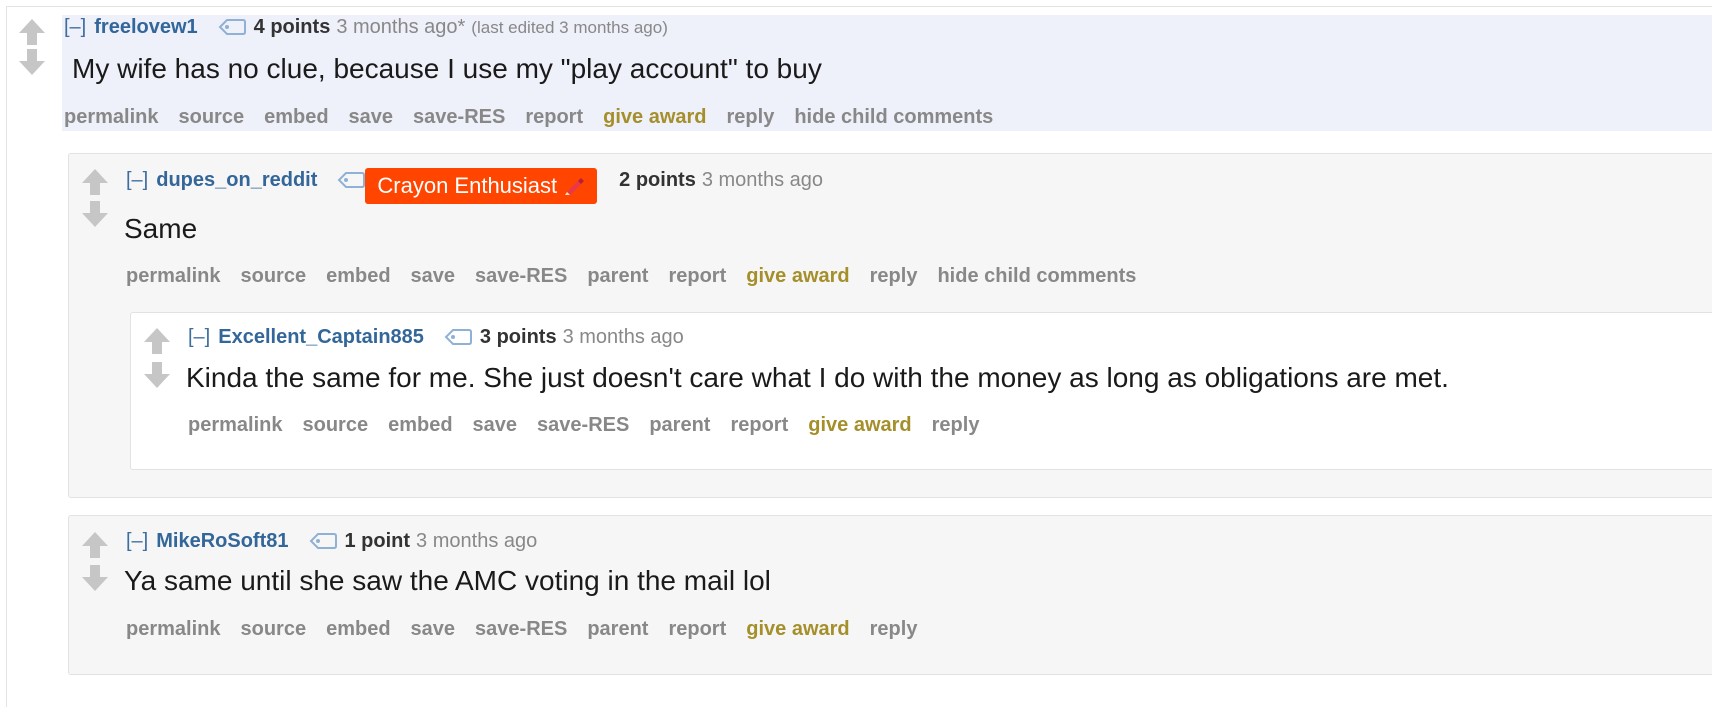  I want to click on author-link: Excellent_Captain885, so click(321, 337).